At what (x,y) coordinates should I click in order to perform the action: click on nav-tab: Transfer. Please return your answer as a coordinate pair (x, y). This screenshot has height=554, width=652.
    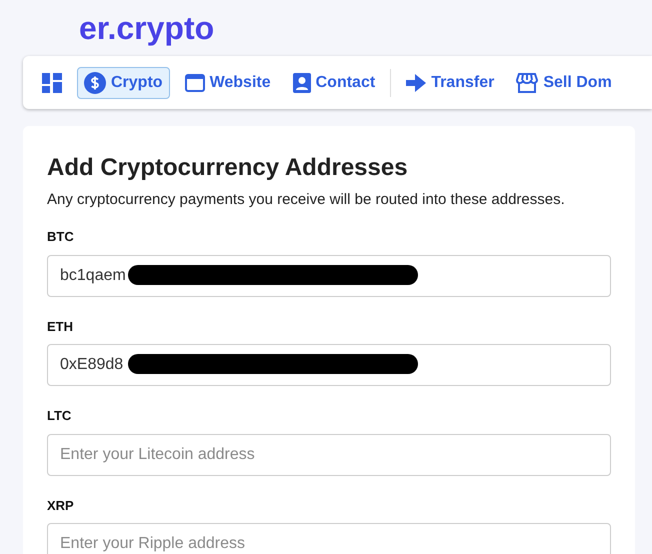
    Looking at the image, I should click on (450, 82).